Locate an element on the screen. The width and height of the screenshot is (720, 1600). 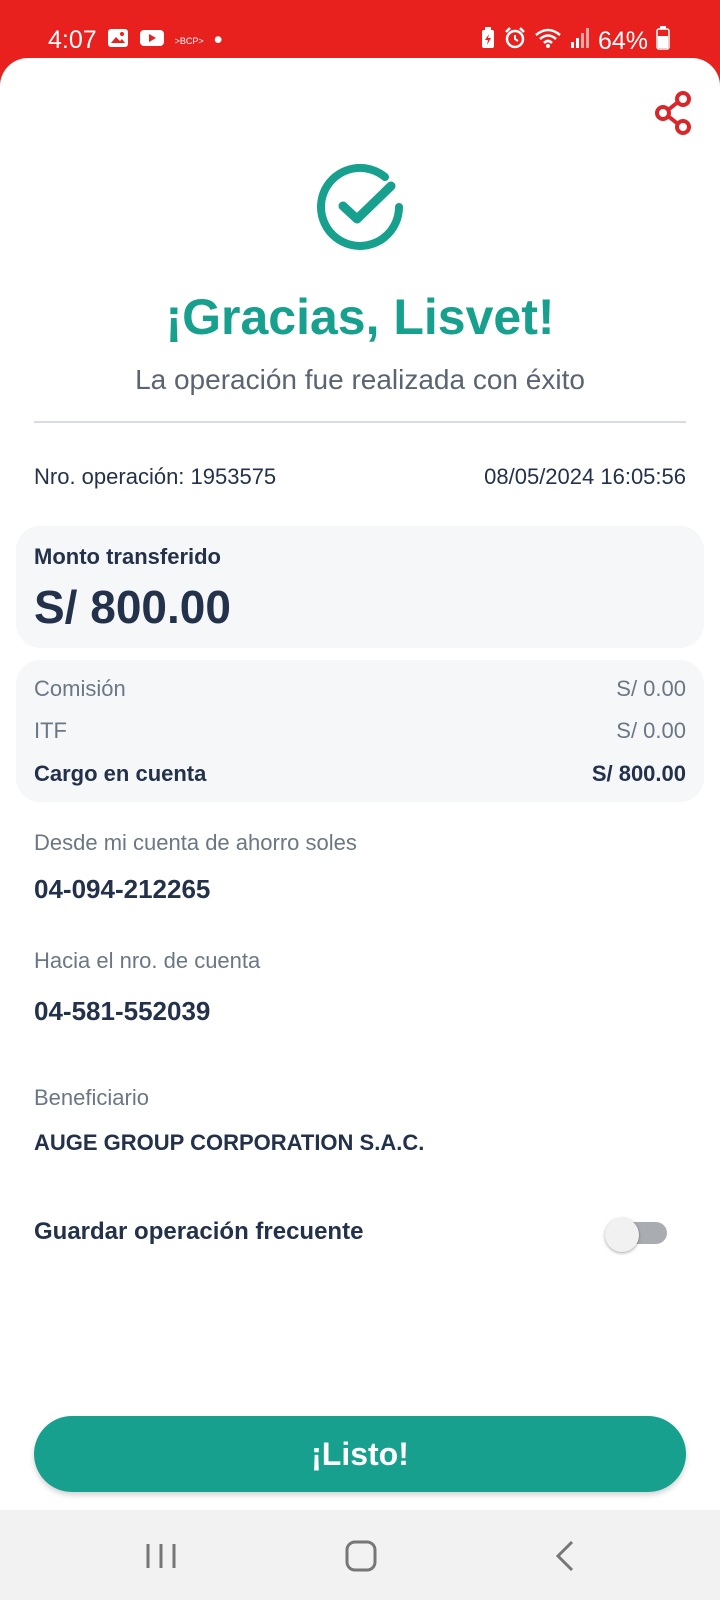
battery-icon is located at coordinates (663, 41).